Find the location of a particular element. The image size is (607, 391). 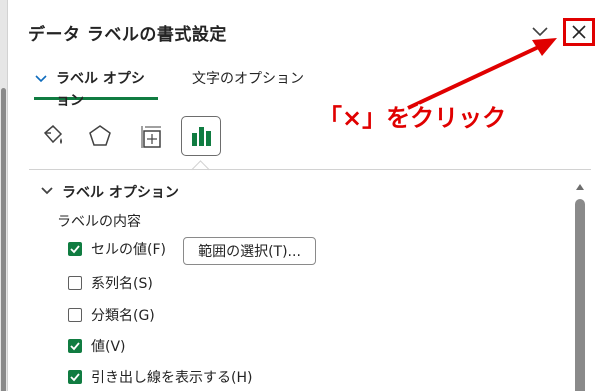

option-category-name: 分類名(G) is located at coordinates (111, 315).